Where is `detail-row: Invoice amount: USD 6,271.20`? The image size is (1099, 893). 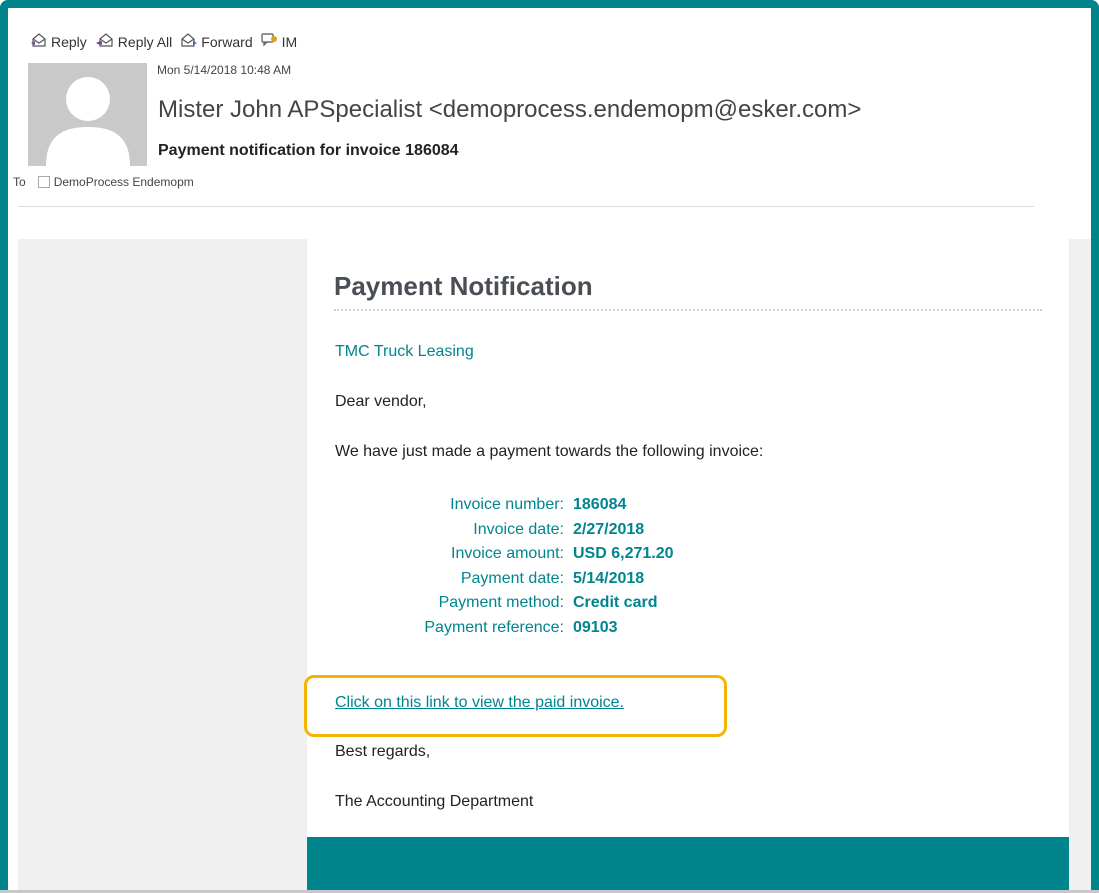 detail-row: Invoice amount: USD 6,271.20 is located at coordinates (535, 554).